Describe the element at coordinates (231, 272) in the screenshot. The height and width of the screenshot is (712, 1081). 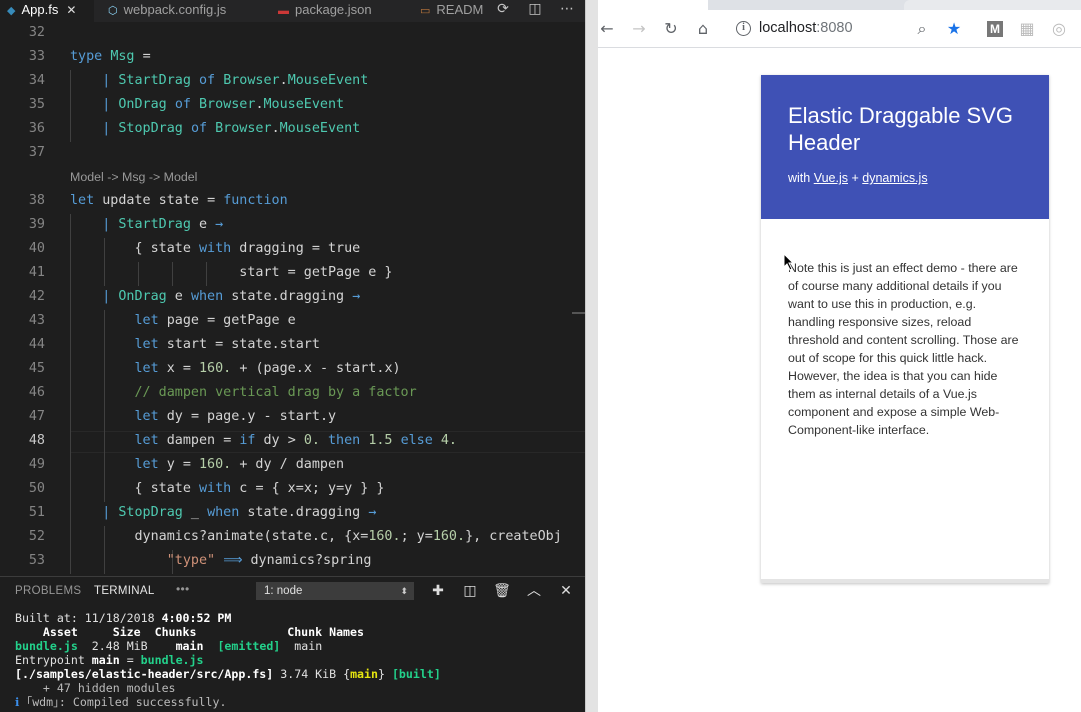
I see `code-line: start = getPage e }` at that location.